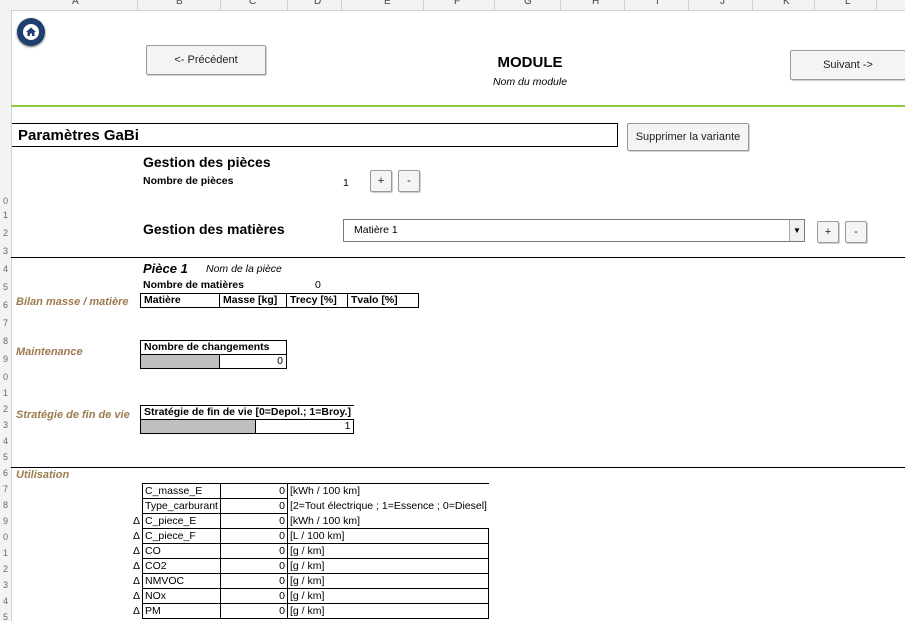 The image size is (905, 622). What do you see at coordinates (179, 3) in the screenshot?
I see `col-B: B` at bounding box center [179, 3].